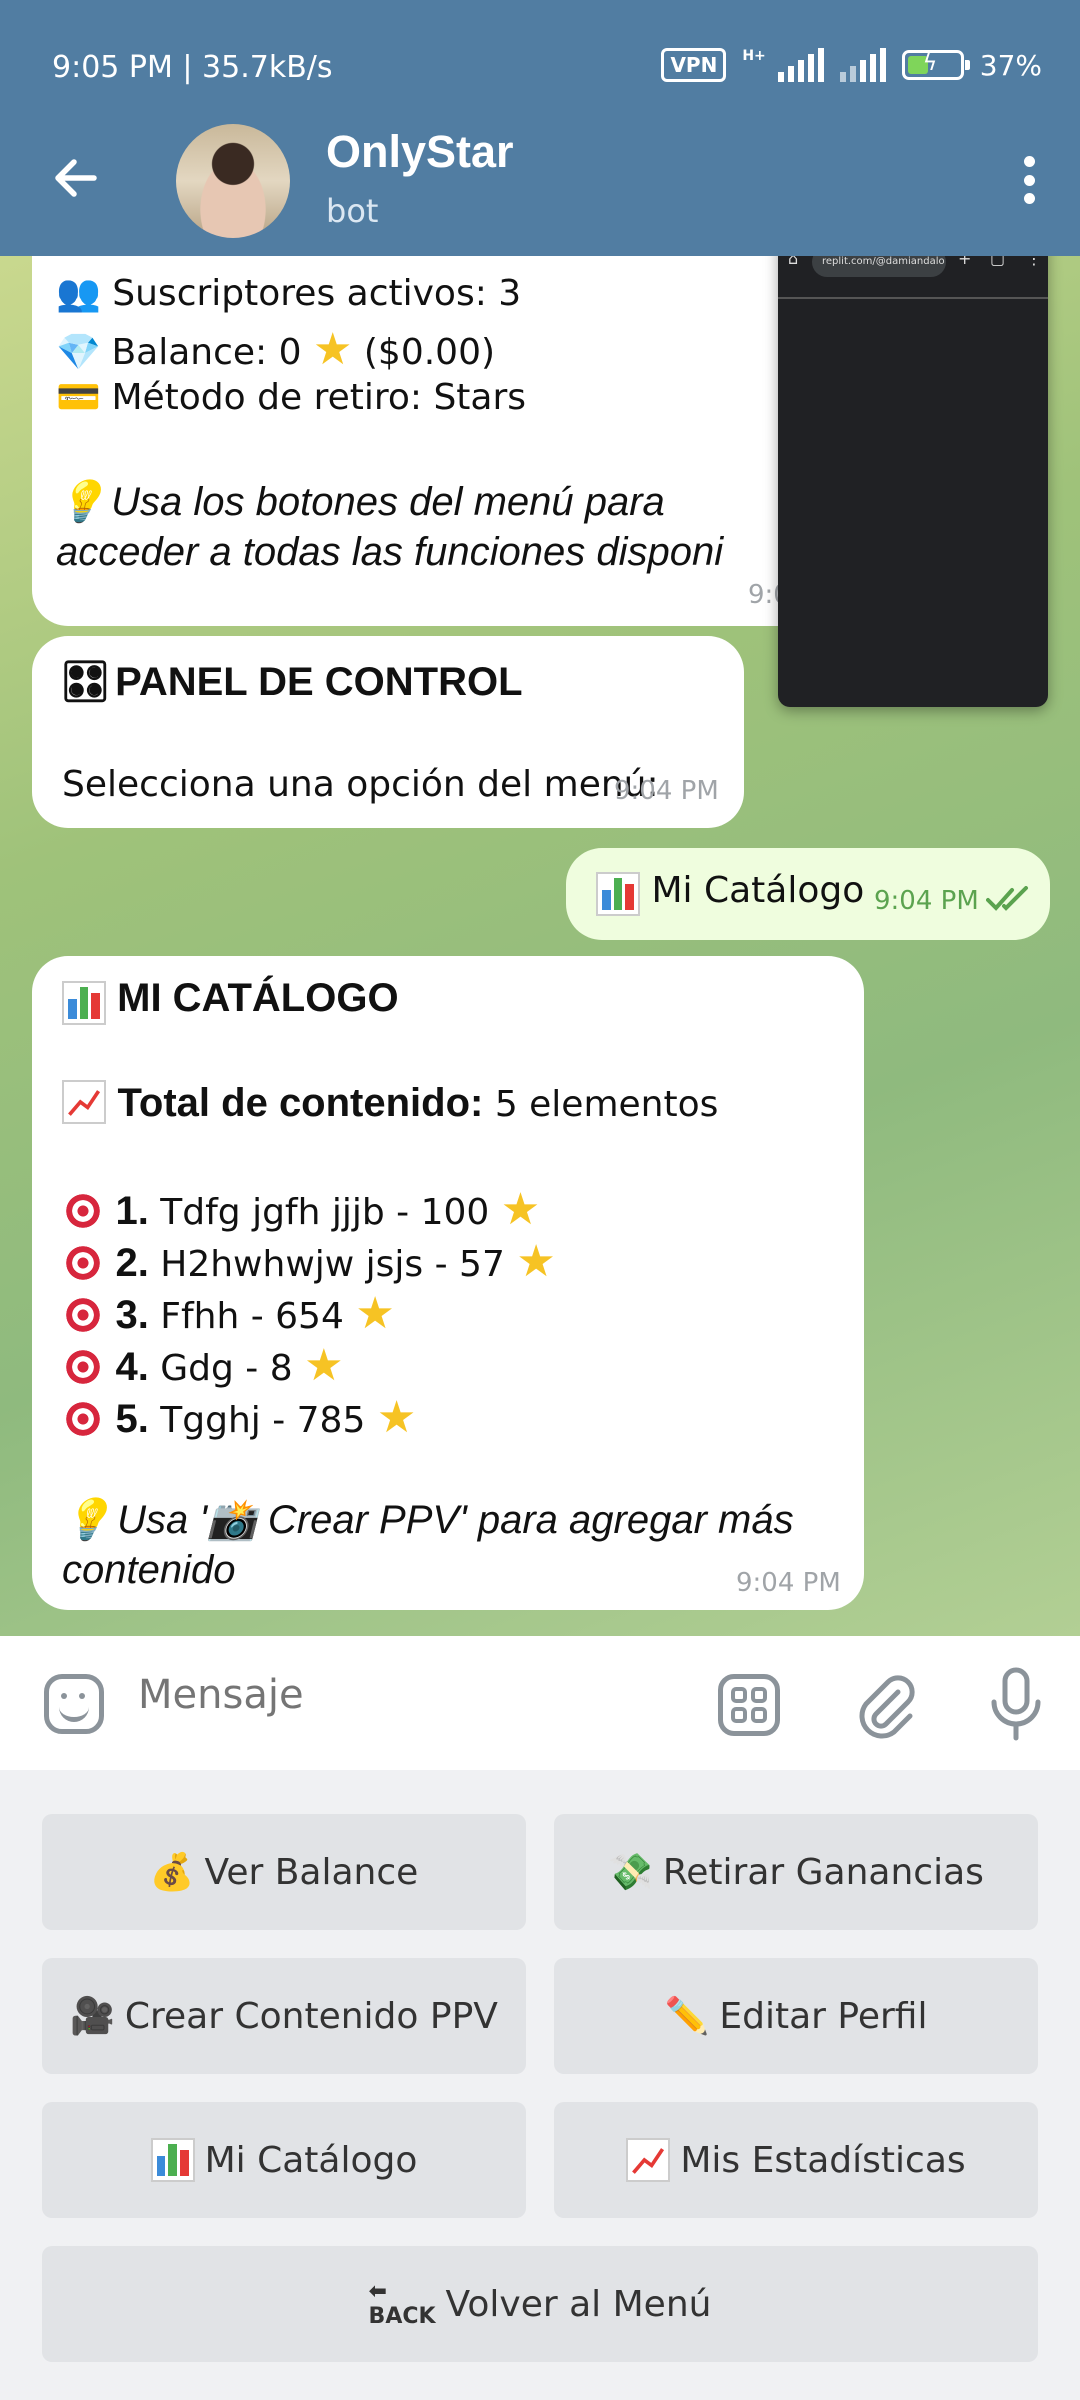 This screenshot has width=1080, height=2400. What do you see at coordinates (239, 1417) in the screenshot?
I see `catalog-item: 5. Tgghj - 785 ★` at bounding box center [239, 1417].